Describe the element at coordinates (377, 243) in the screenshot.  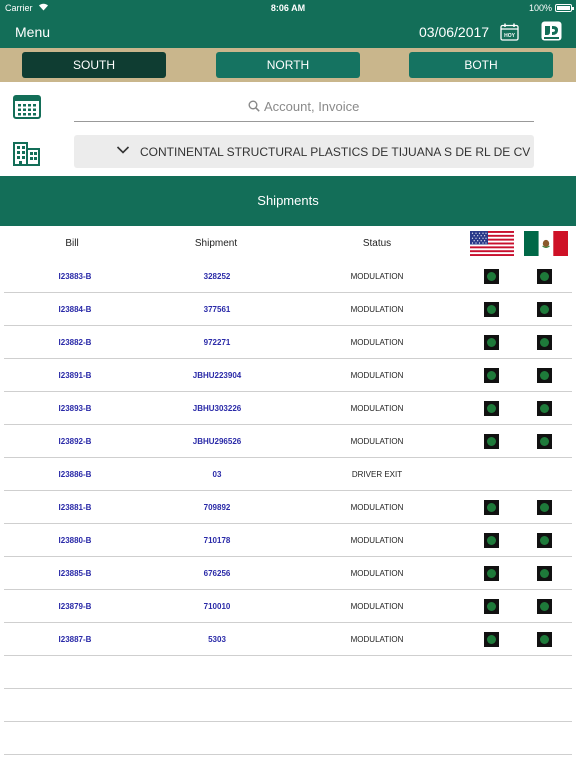
I see `column-status: Status` at that location.